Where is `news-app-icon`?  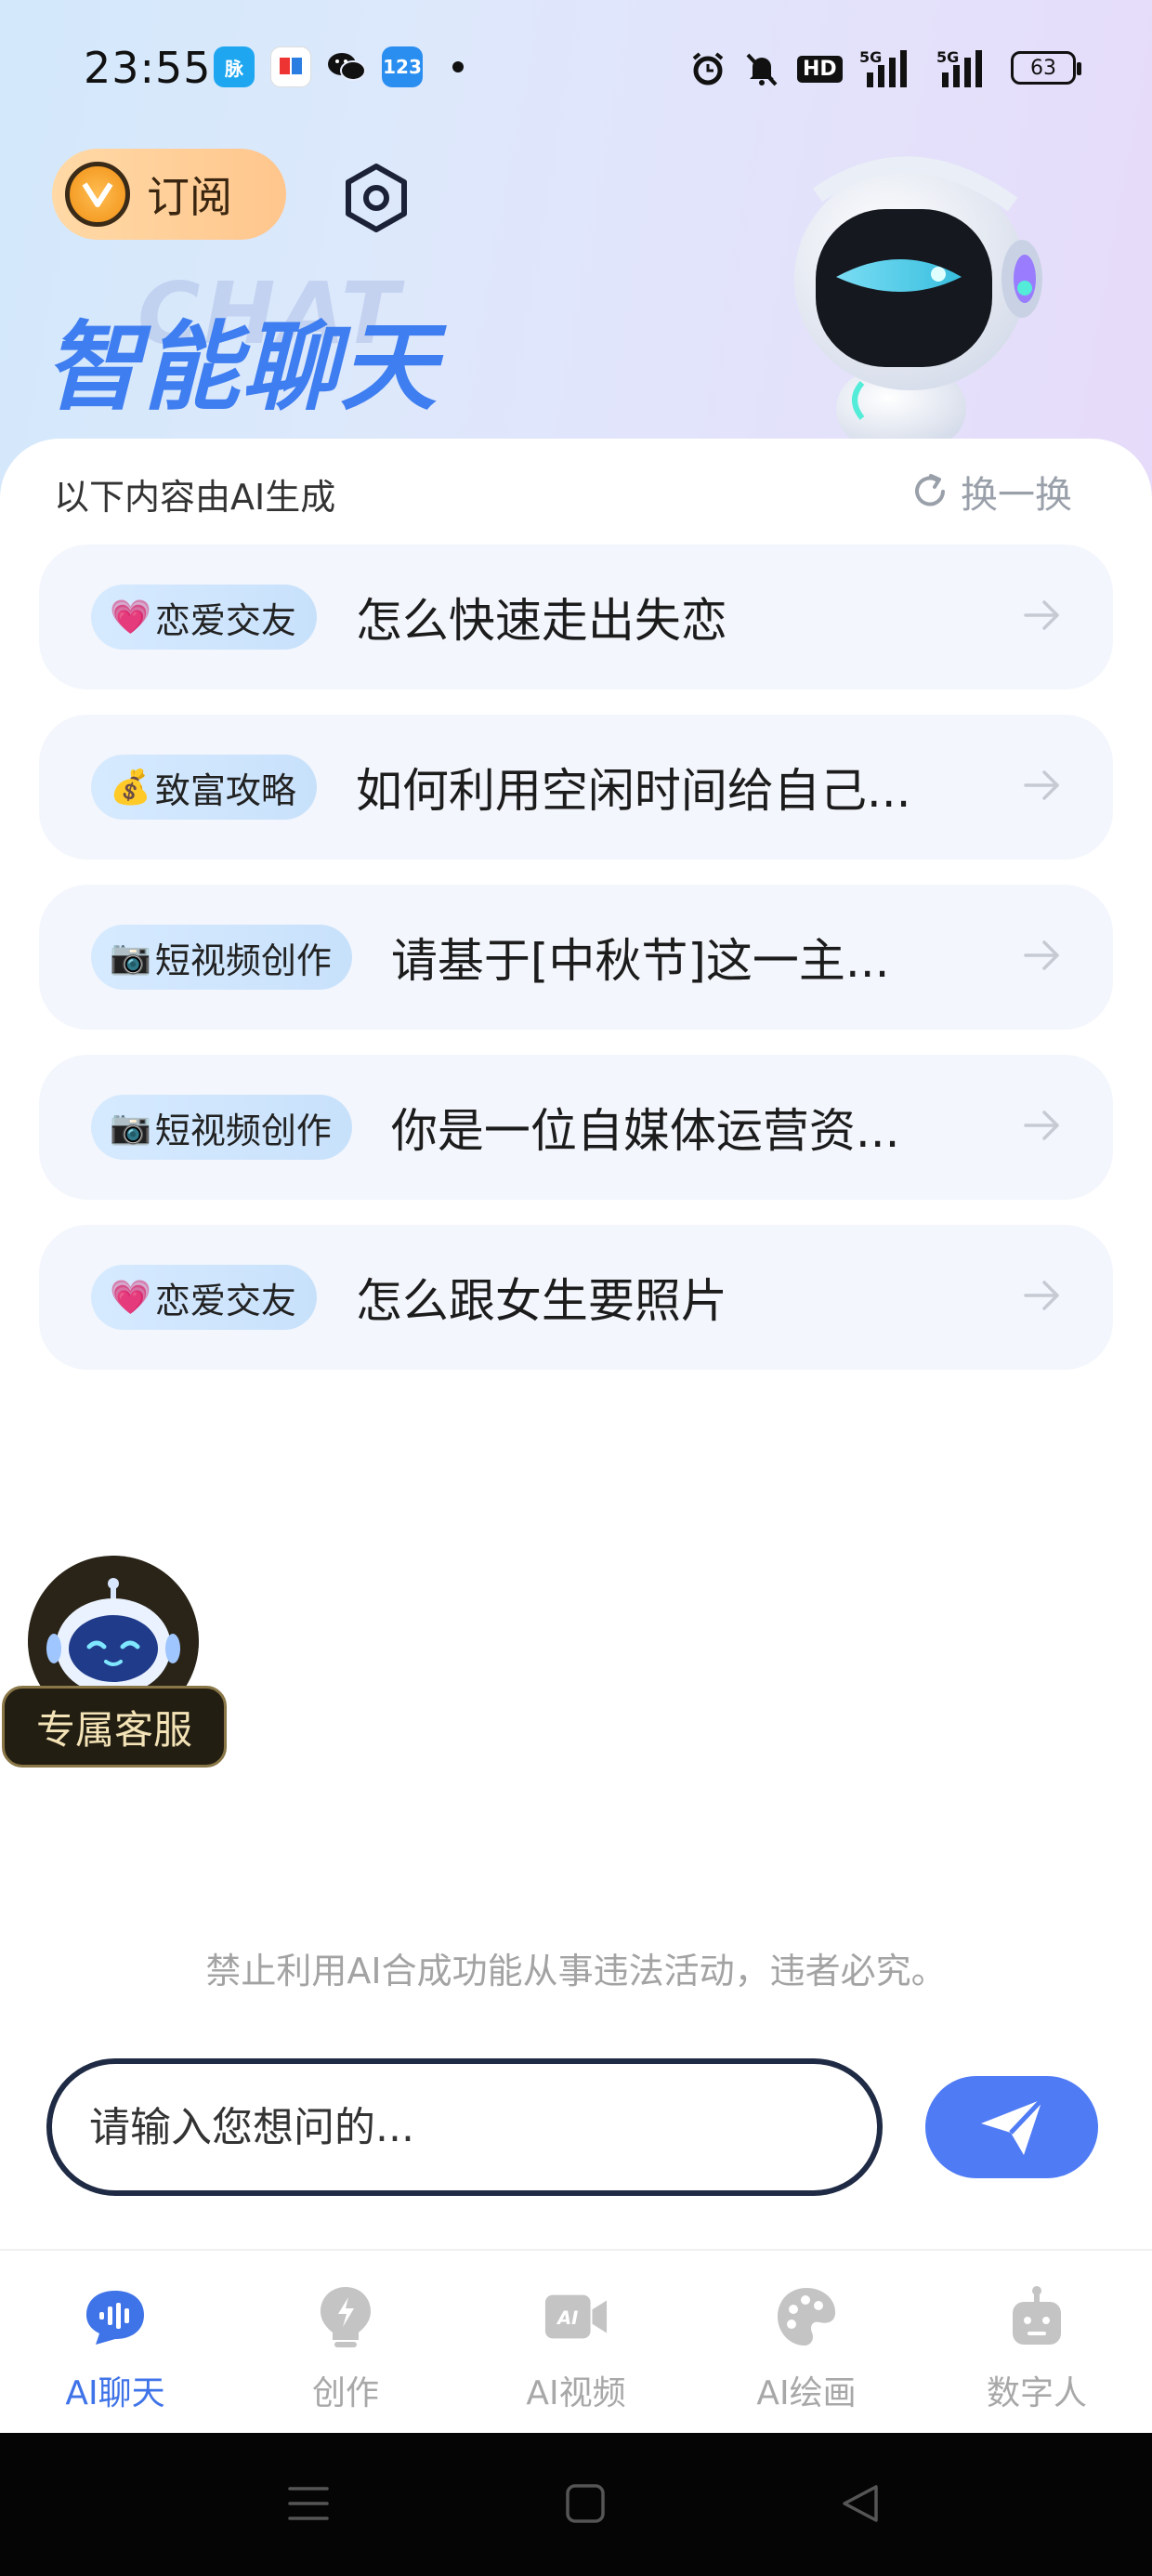 news-app-icon is located at coordinates (290, 66).